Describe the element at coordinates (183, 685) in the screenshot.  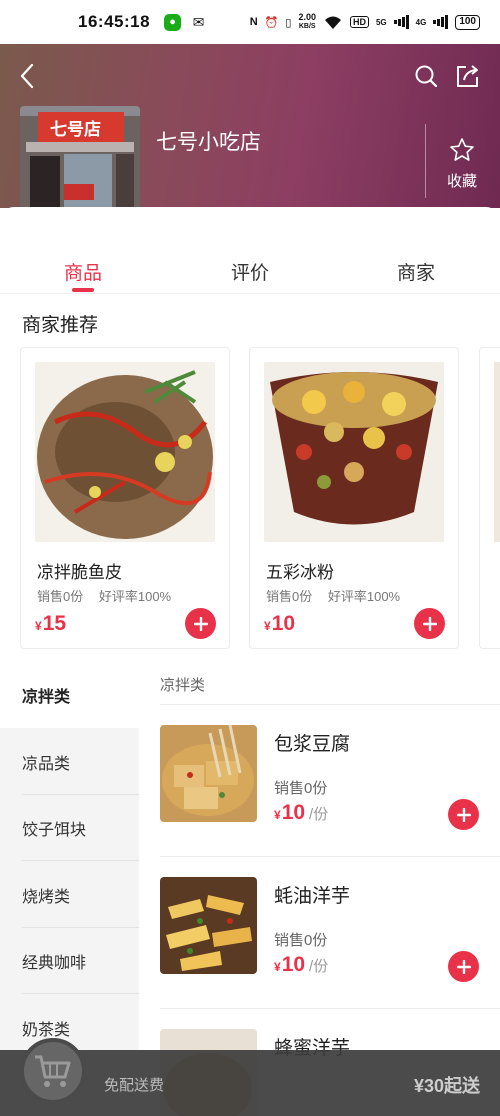
I see `category-heading: 凉拌类` at that location.